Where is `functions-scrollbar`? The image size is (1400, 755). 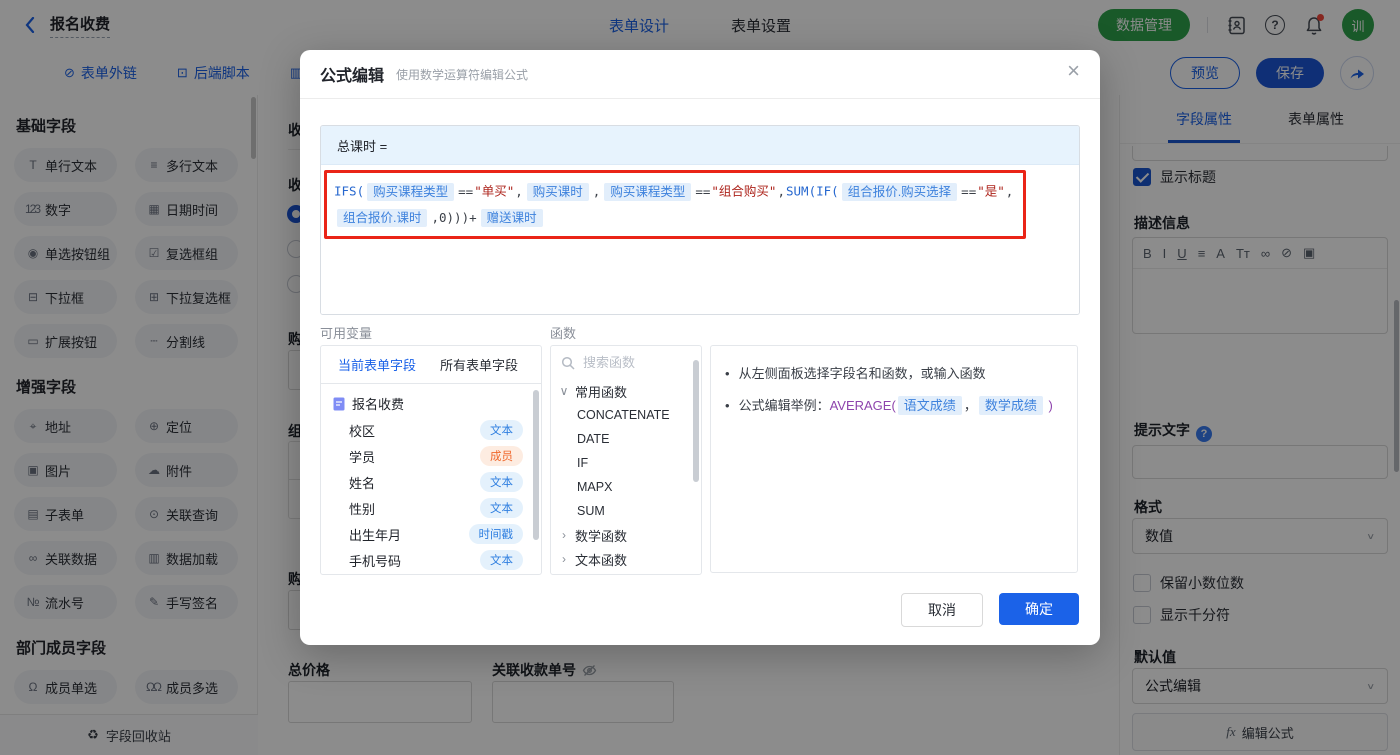 functions-scrollbar is located at coordinates (696, 421).